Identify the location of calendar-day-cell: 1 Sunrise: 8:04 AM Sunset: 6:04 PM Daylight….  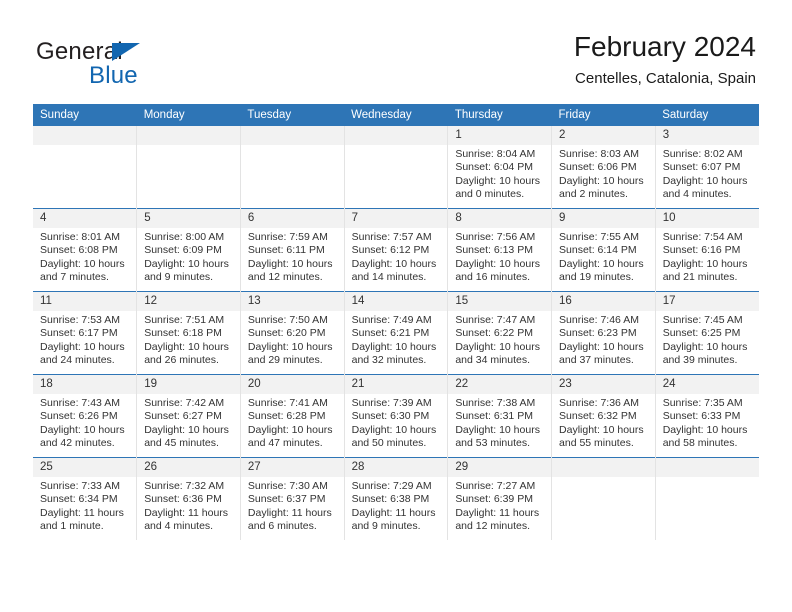
(499, 167).